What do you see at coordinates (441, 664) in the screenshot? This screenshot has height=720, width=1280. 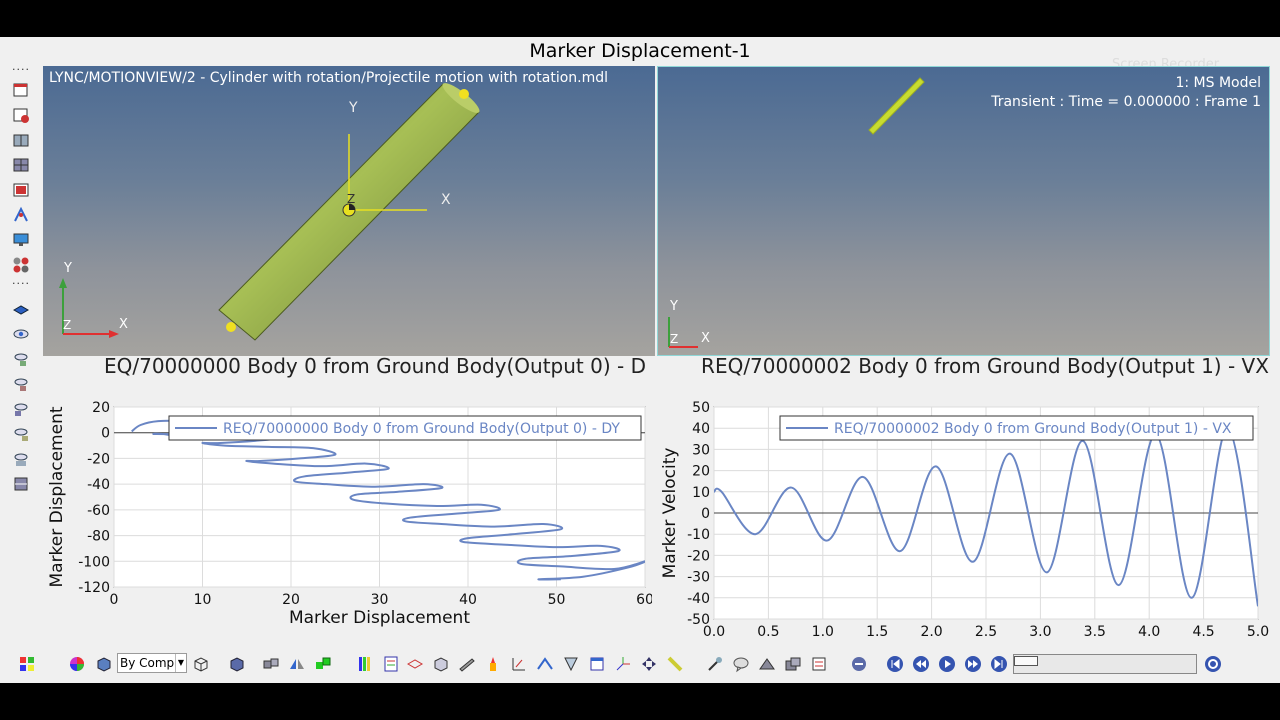 I see `iso-cube-icon` at bounding box center [441, 664].